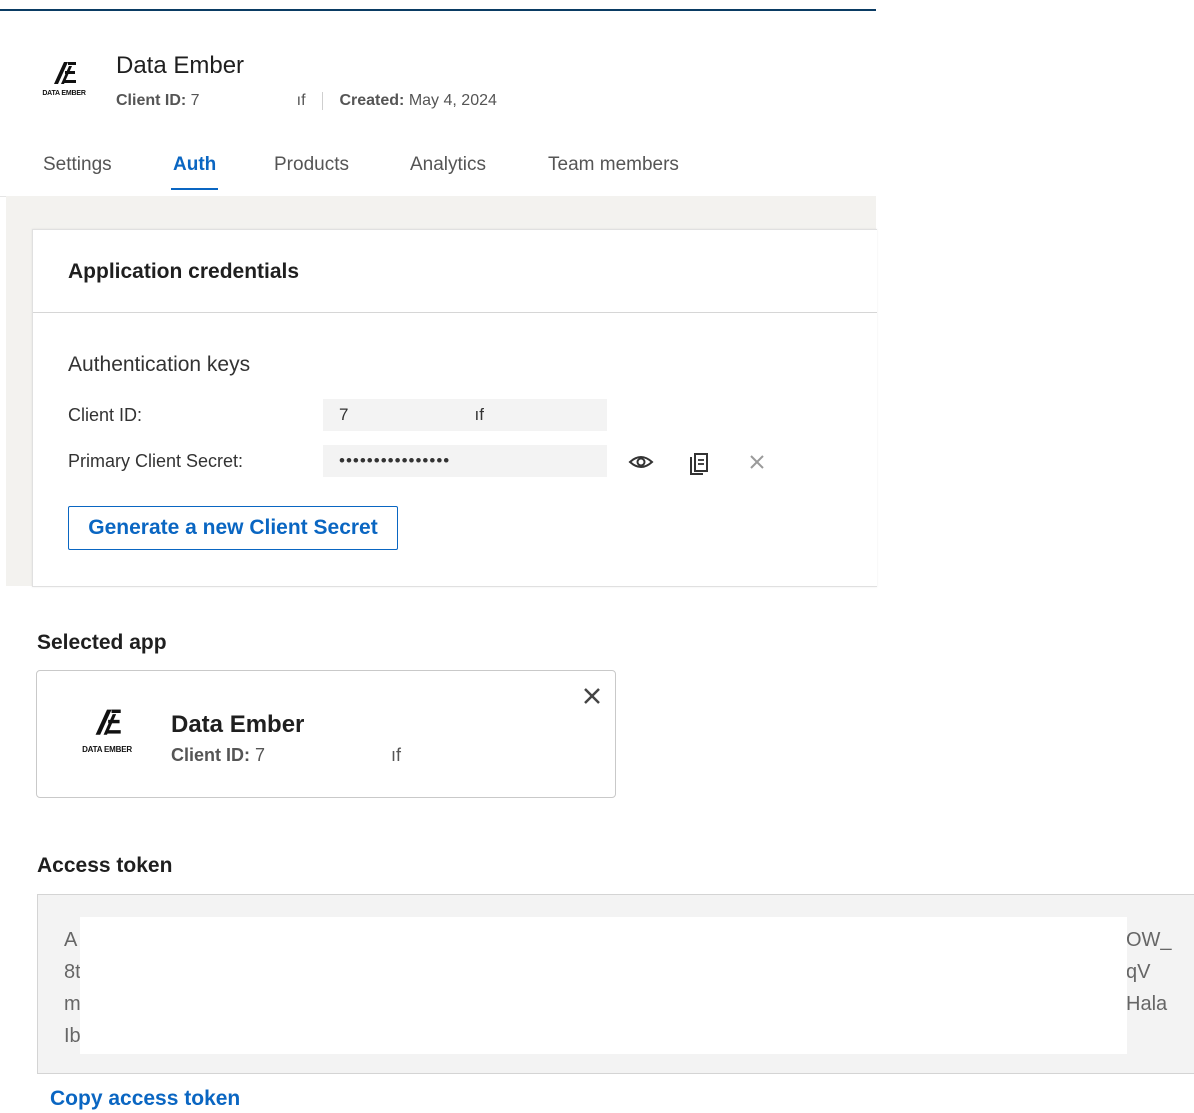  Describe the element at coordinates (238, 724) in the screenshot. I see `selected-app-name: Data Ember` at that location.